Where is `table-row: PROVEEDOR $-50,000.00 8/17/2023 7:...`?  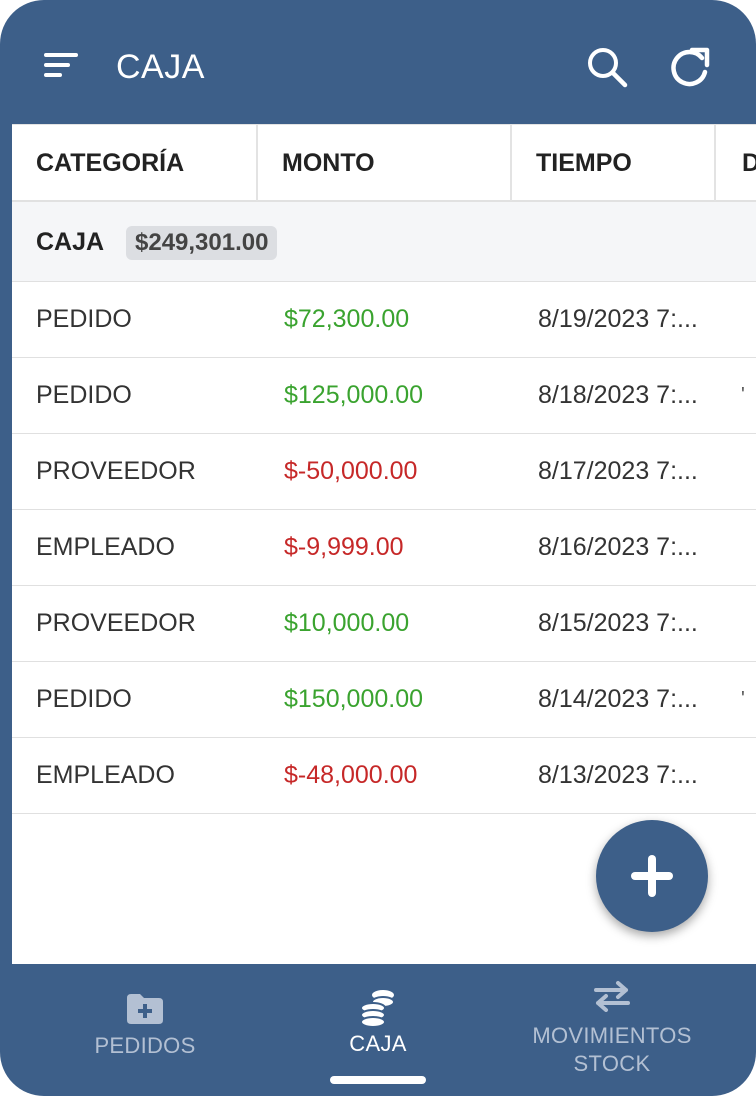
table-row: PROVEEDOR $-50,000.00 8/17/2023 7:... is located at coordinates (384, 472).